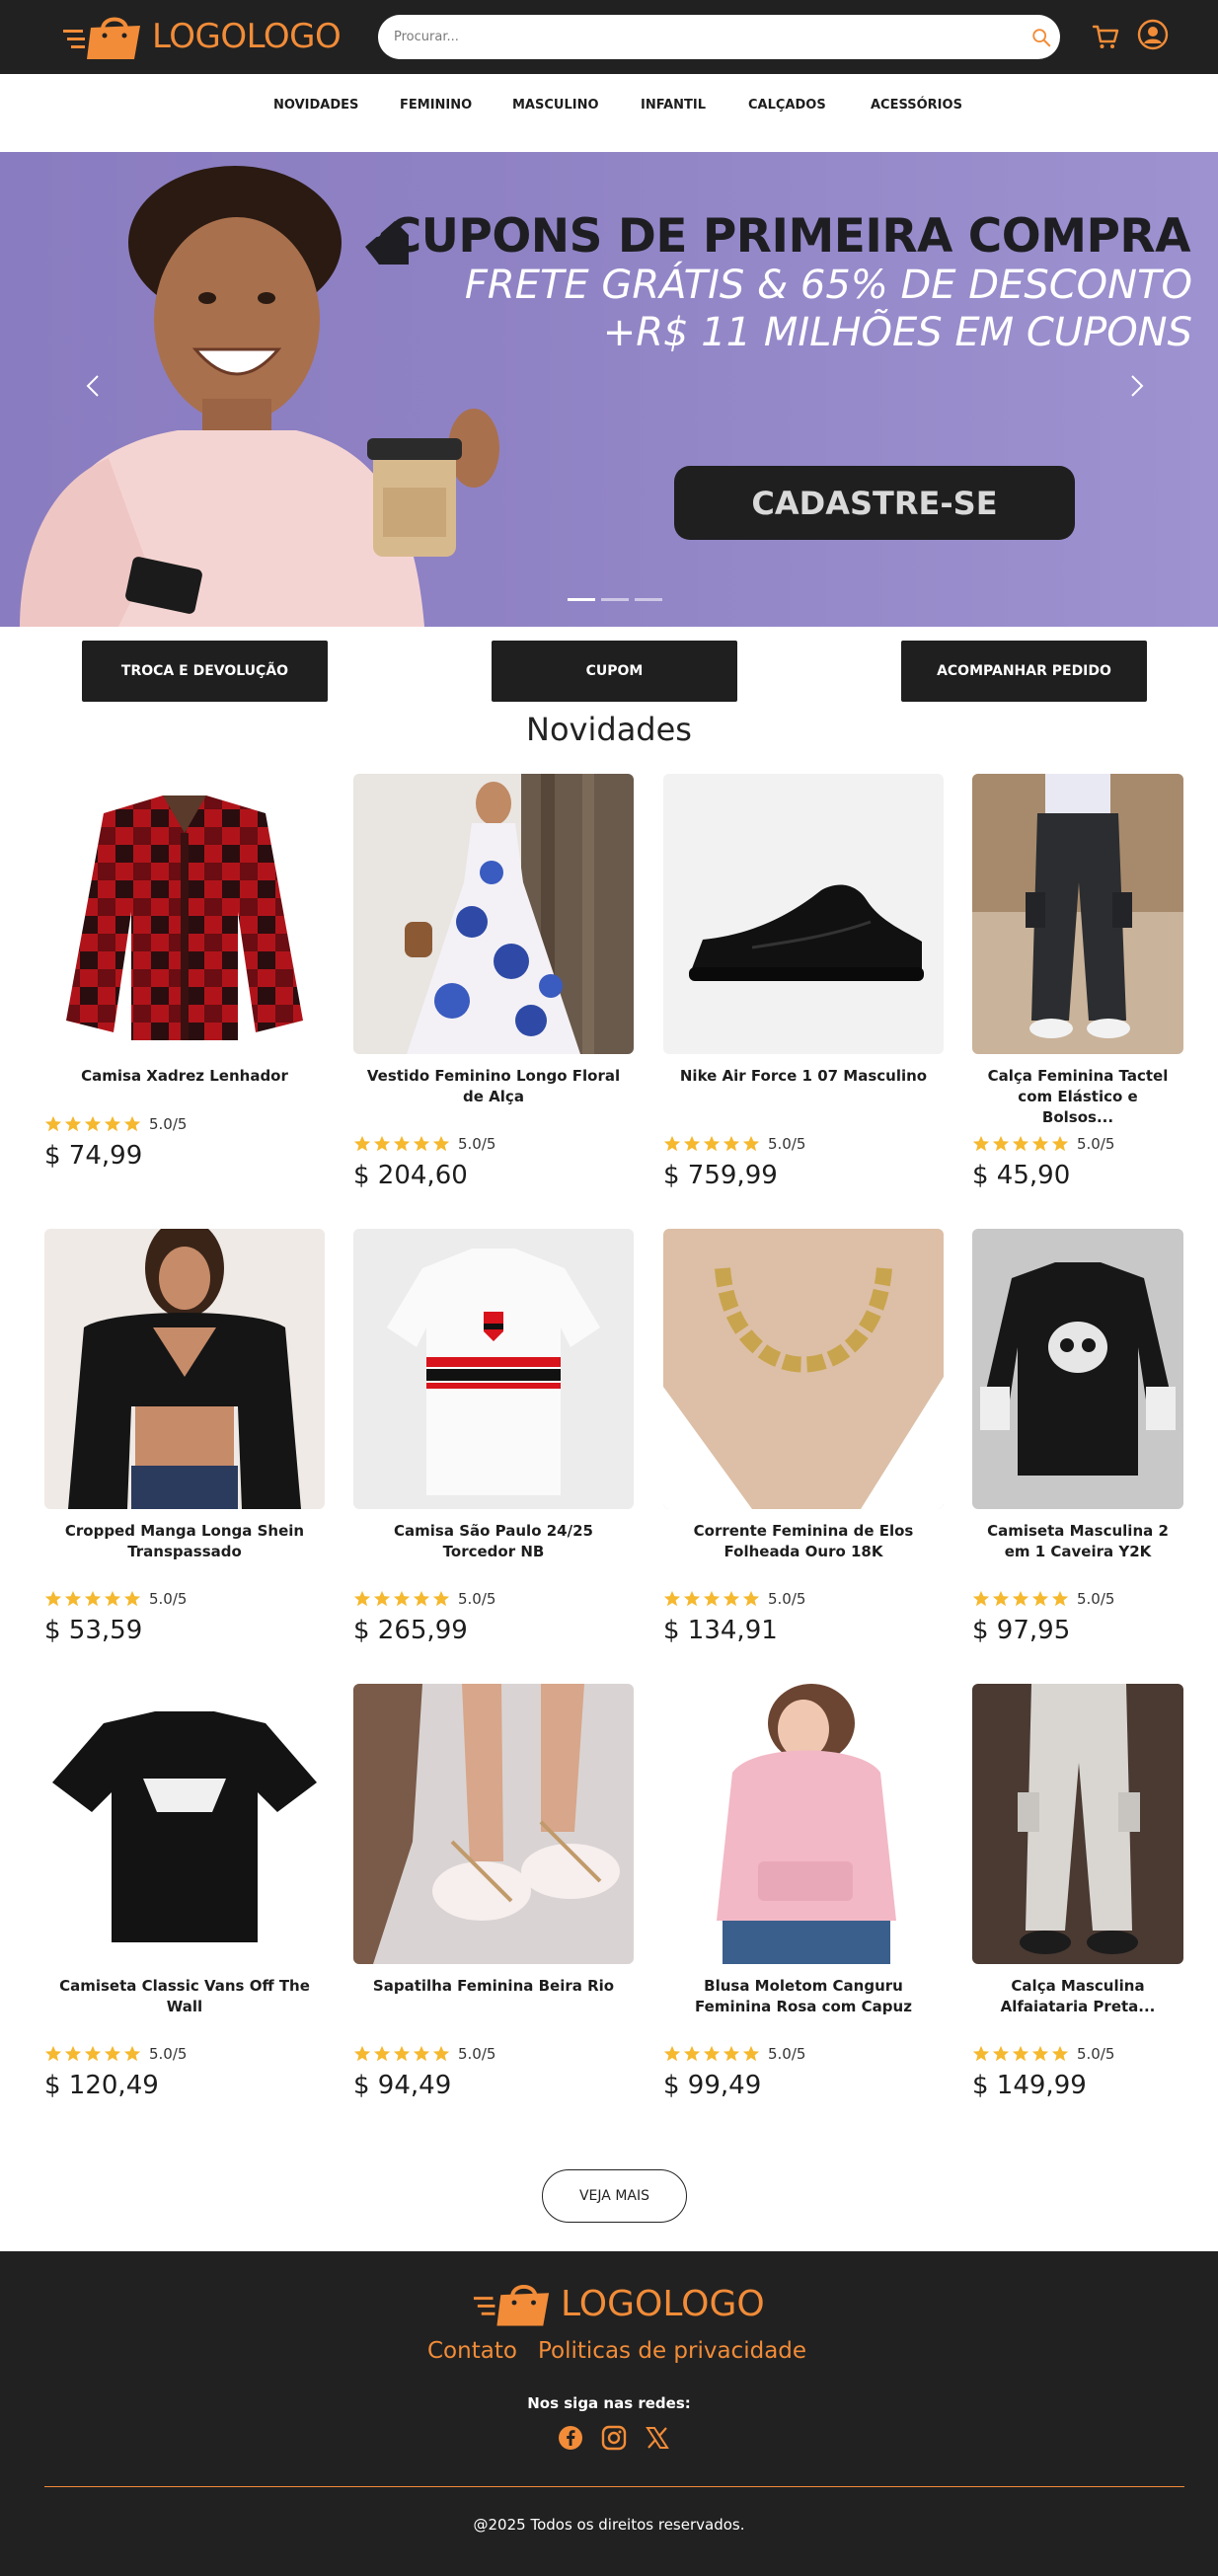 The width and height of the screenshot is (1218, 2576). I want to click on nav-item-masculino: MASCULINO, so click(555, 105).